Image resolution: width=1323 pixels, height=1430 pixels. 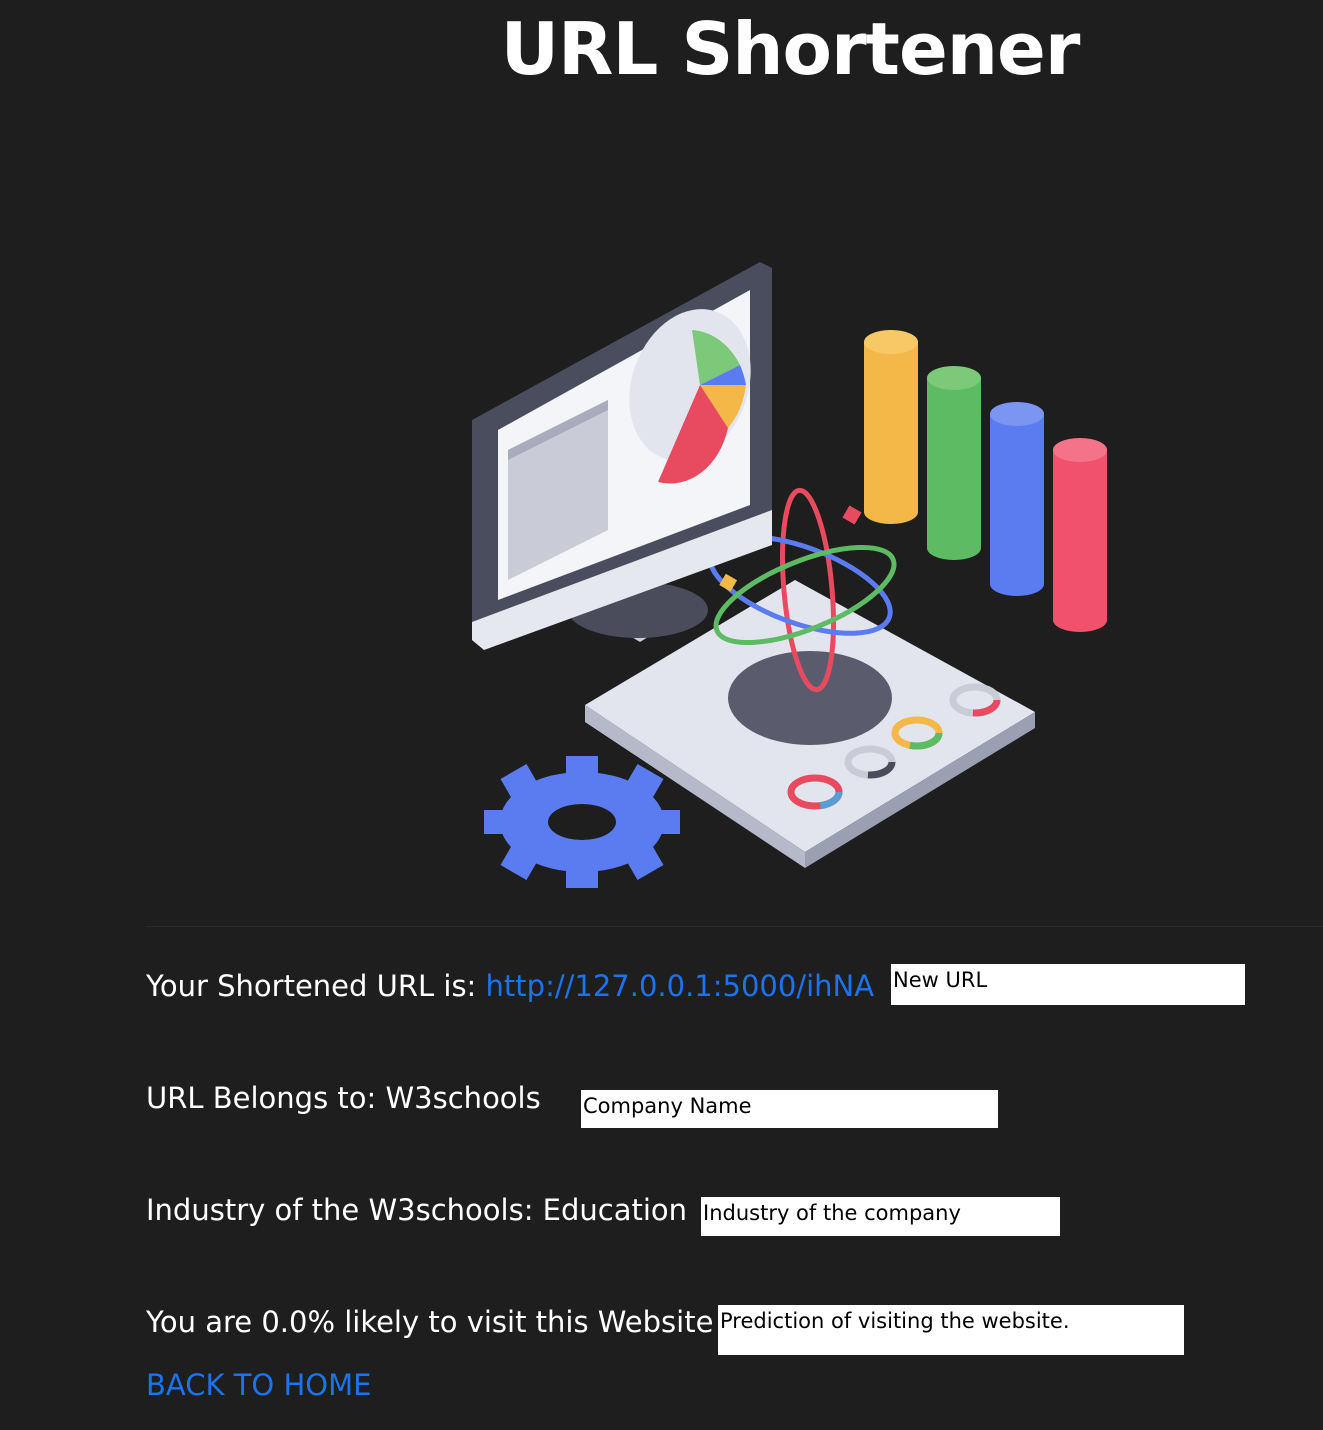 What do you see at coordinates (1068, 984) in the screenshot?
I see `new-url-annotation: New URL` at bounding box center [1068, 984].